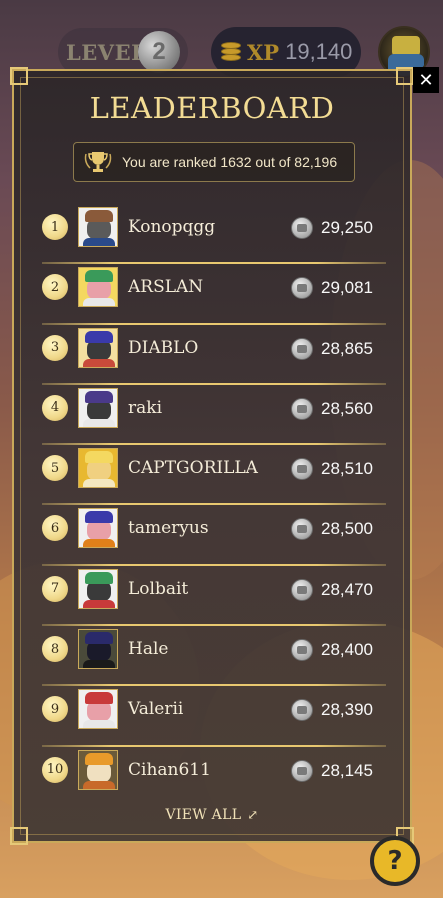 The image size is (443, 898). I want to click on help-button: ?, so click(395, 861).